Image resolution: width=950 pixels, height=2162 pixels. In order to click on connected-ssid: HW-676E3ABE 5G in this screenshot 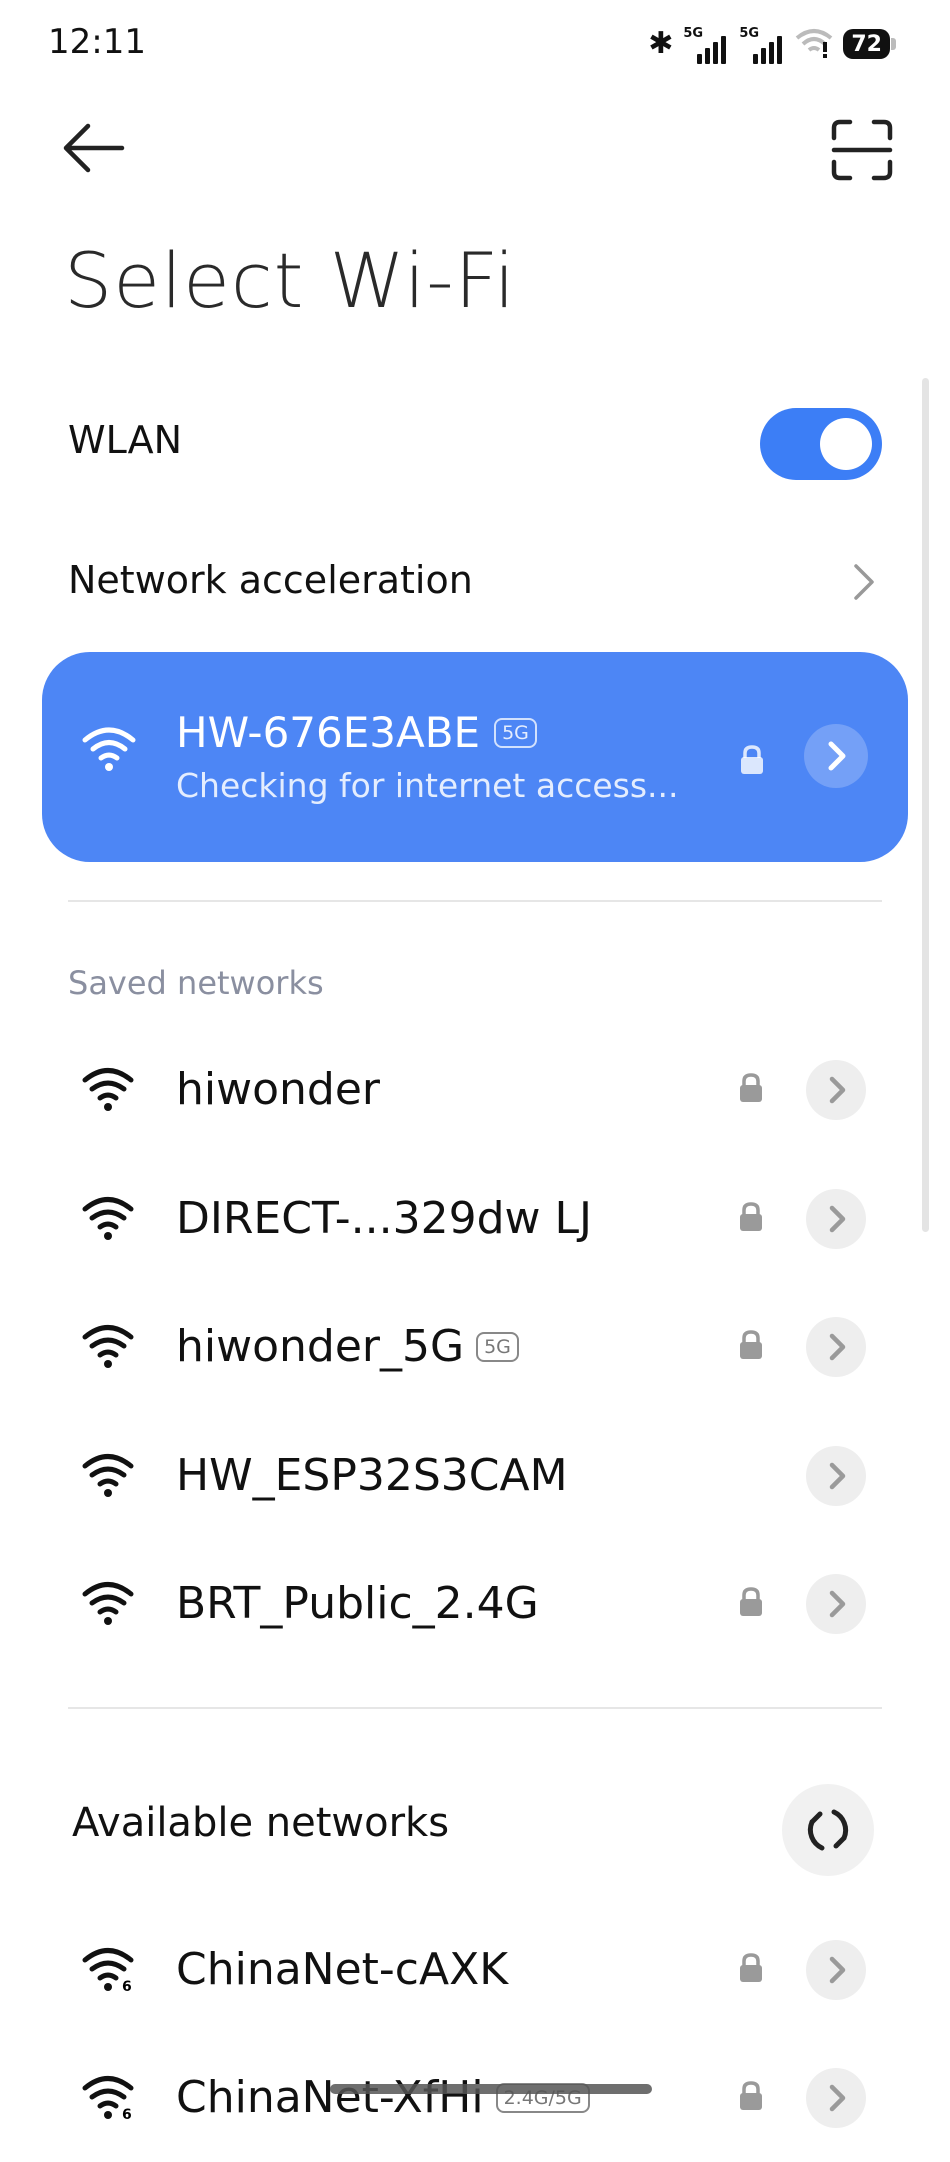, I will do `click(356, 732)`.